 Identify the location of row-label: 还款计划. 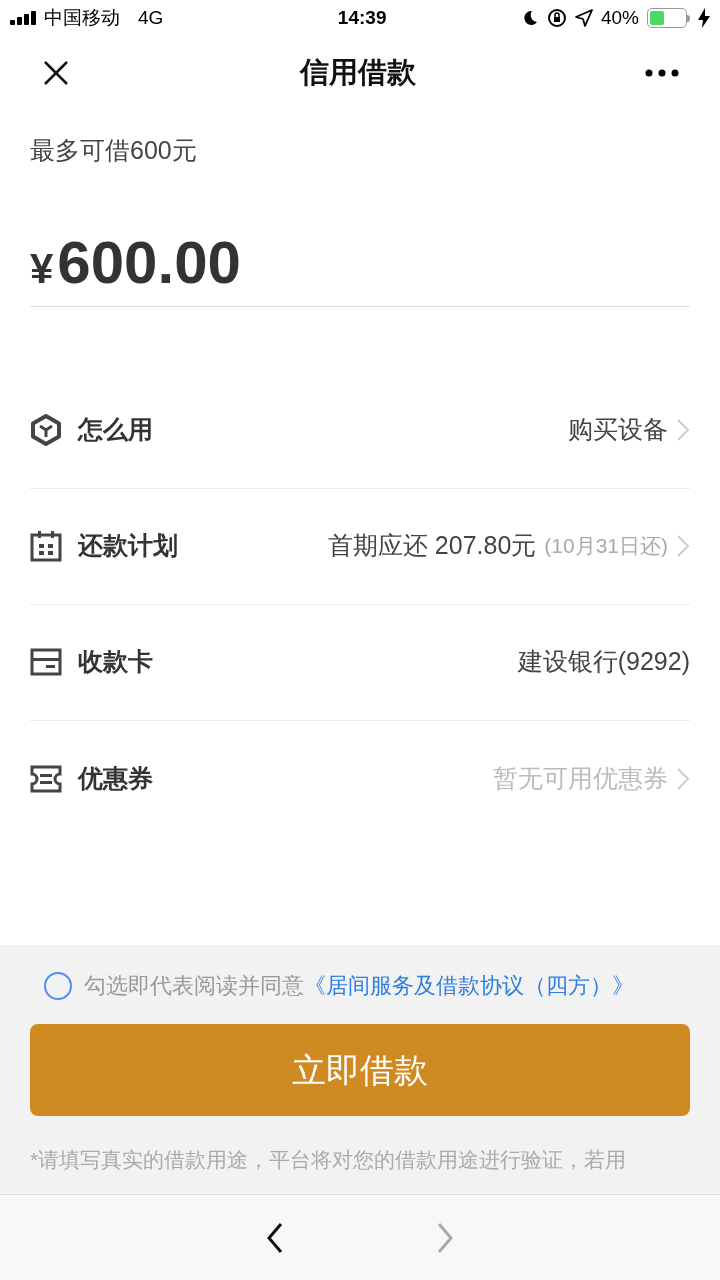
(128, 546).